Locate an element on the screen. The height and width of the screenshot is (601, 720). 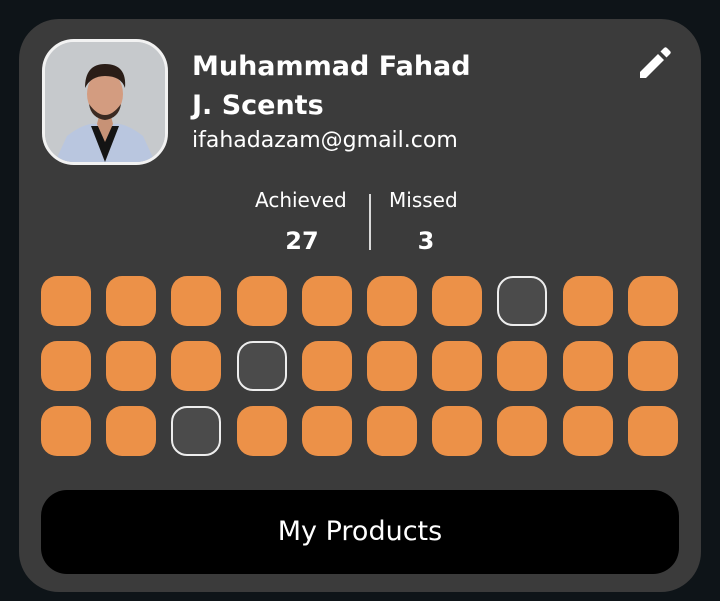
profile-photo is located at coordinates (105, 102).